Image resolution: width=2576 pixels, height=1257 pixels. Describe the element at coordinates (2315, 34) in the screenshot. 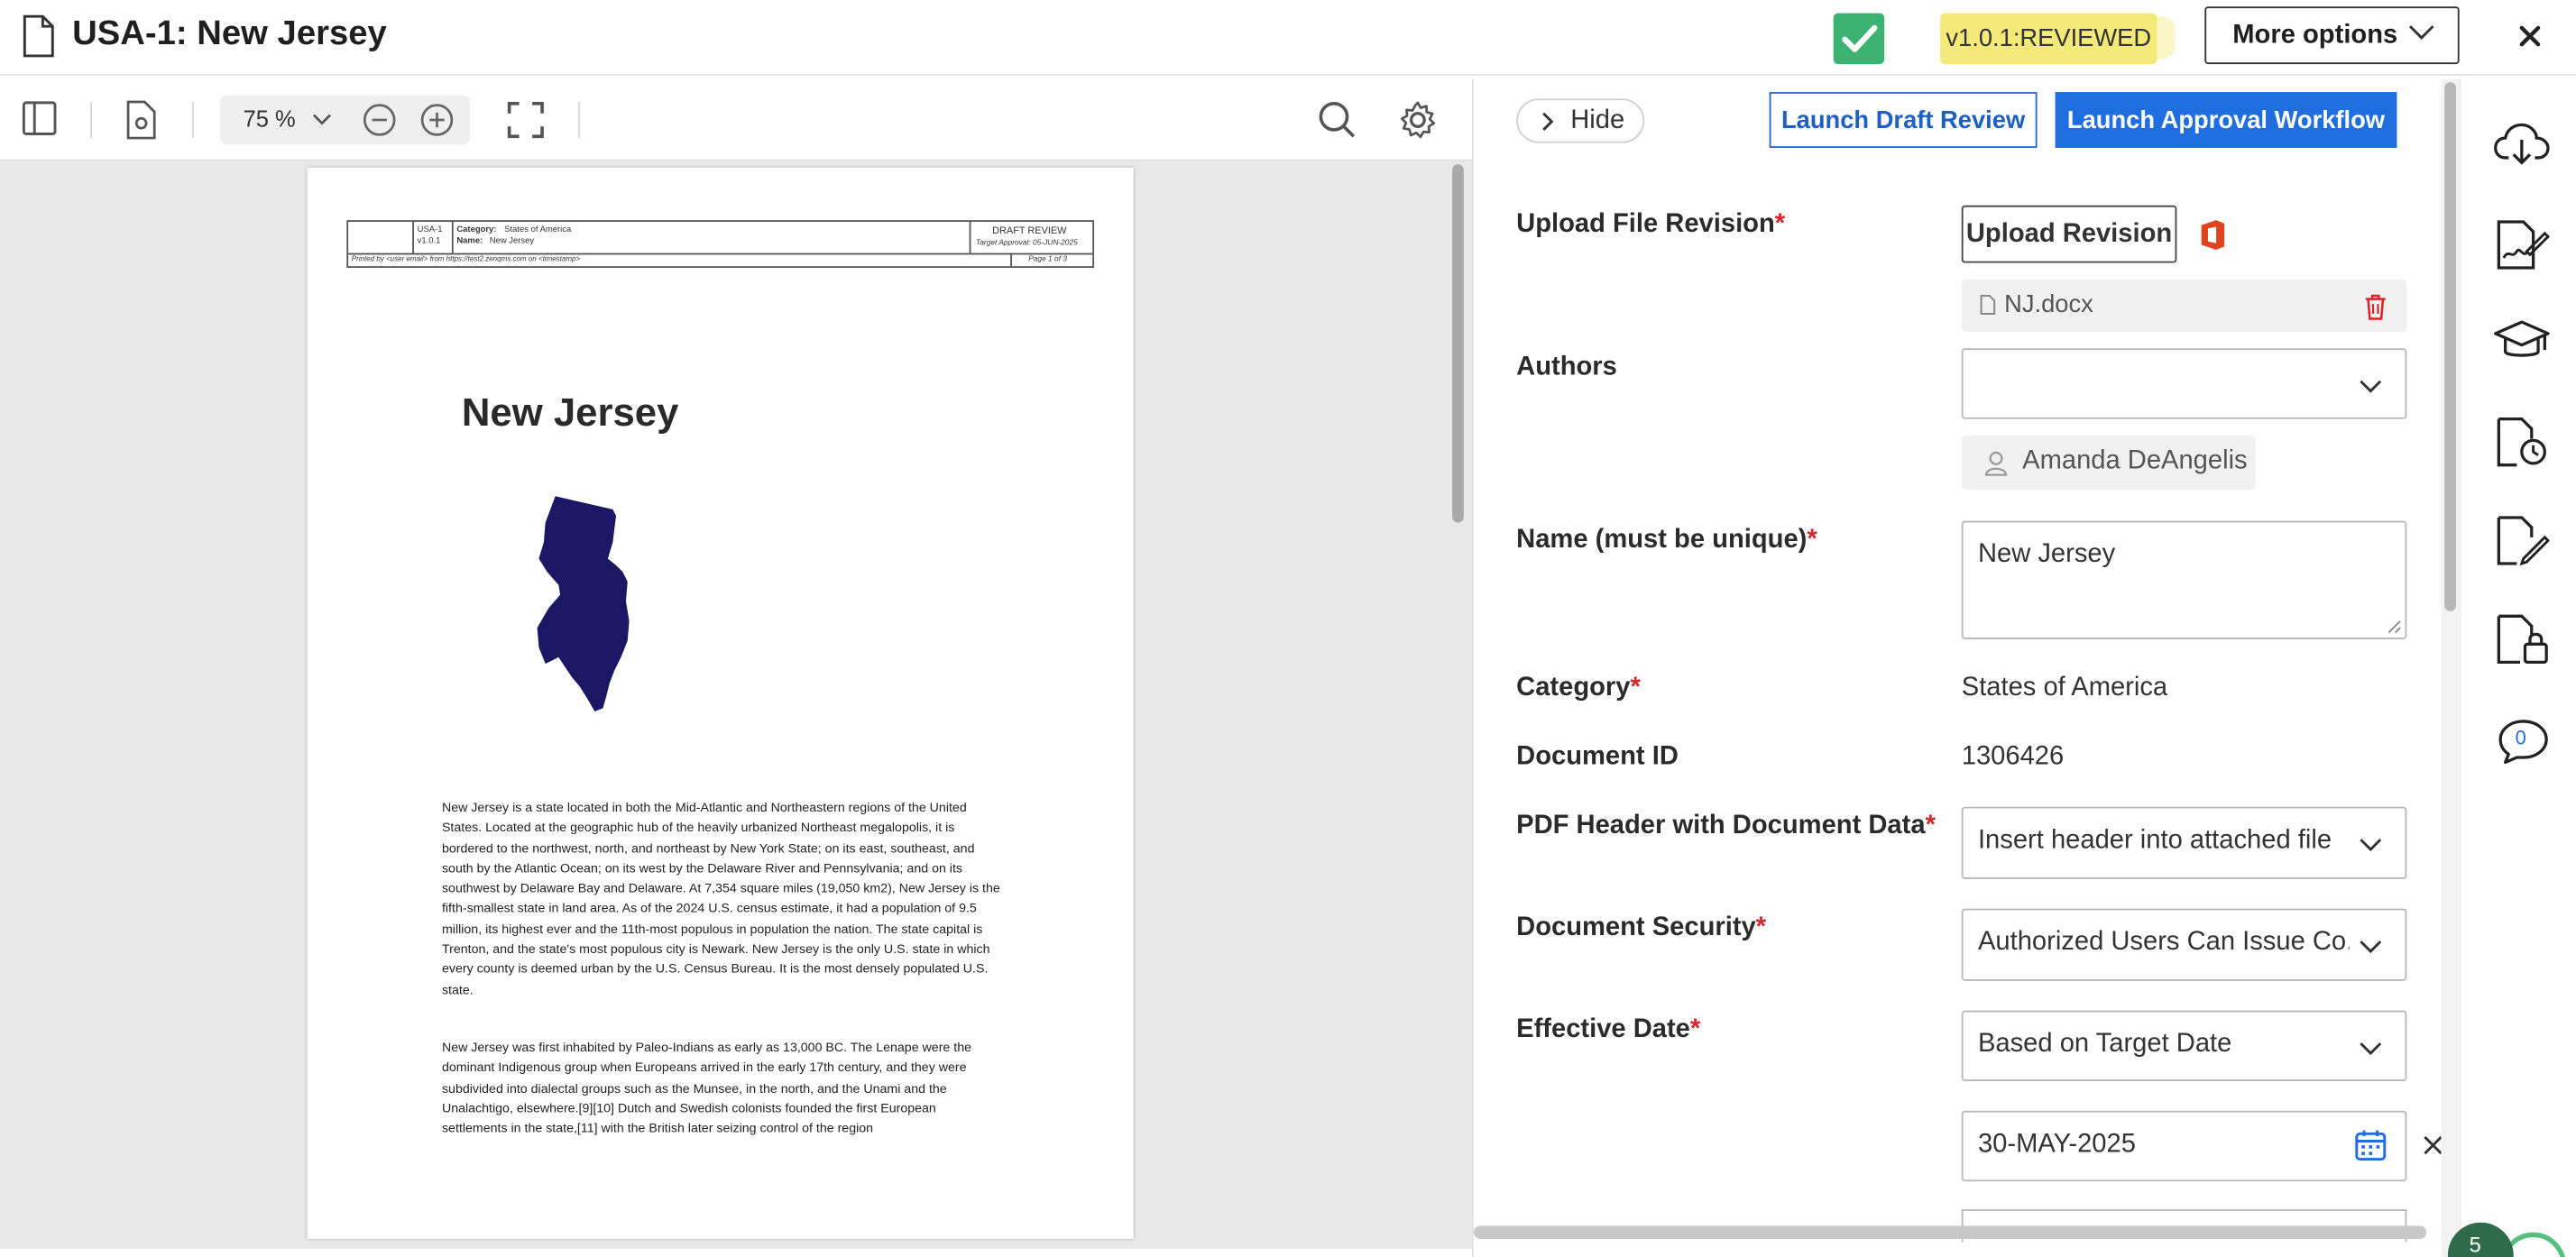

I see `more-options-label: More options` at that location.